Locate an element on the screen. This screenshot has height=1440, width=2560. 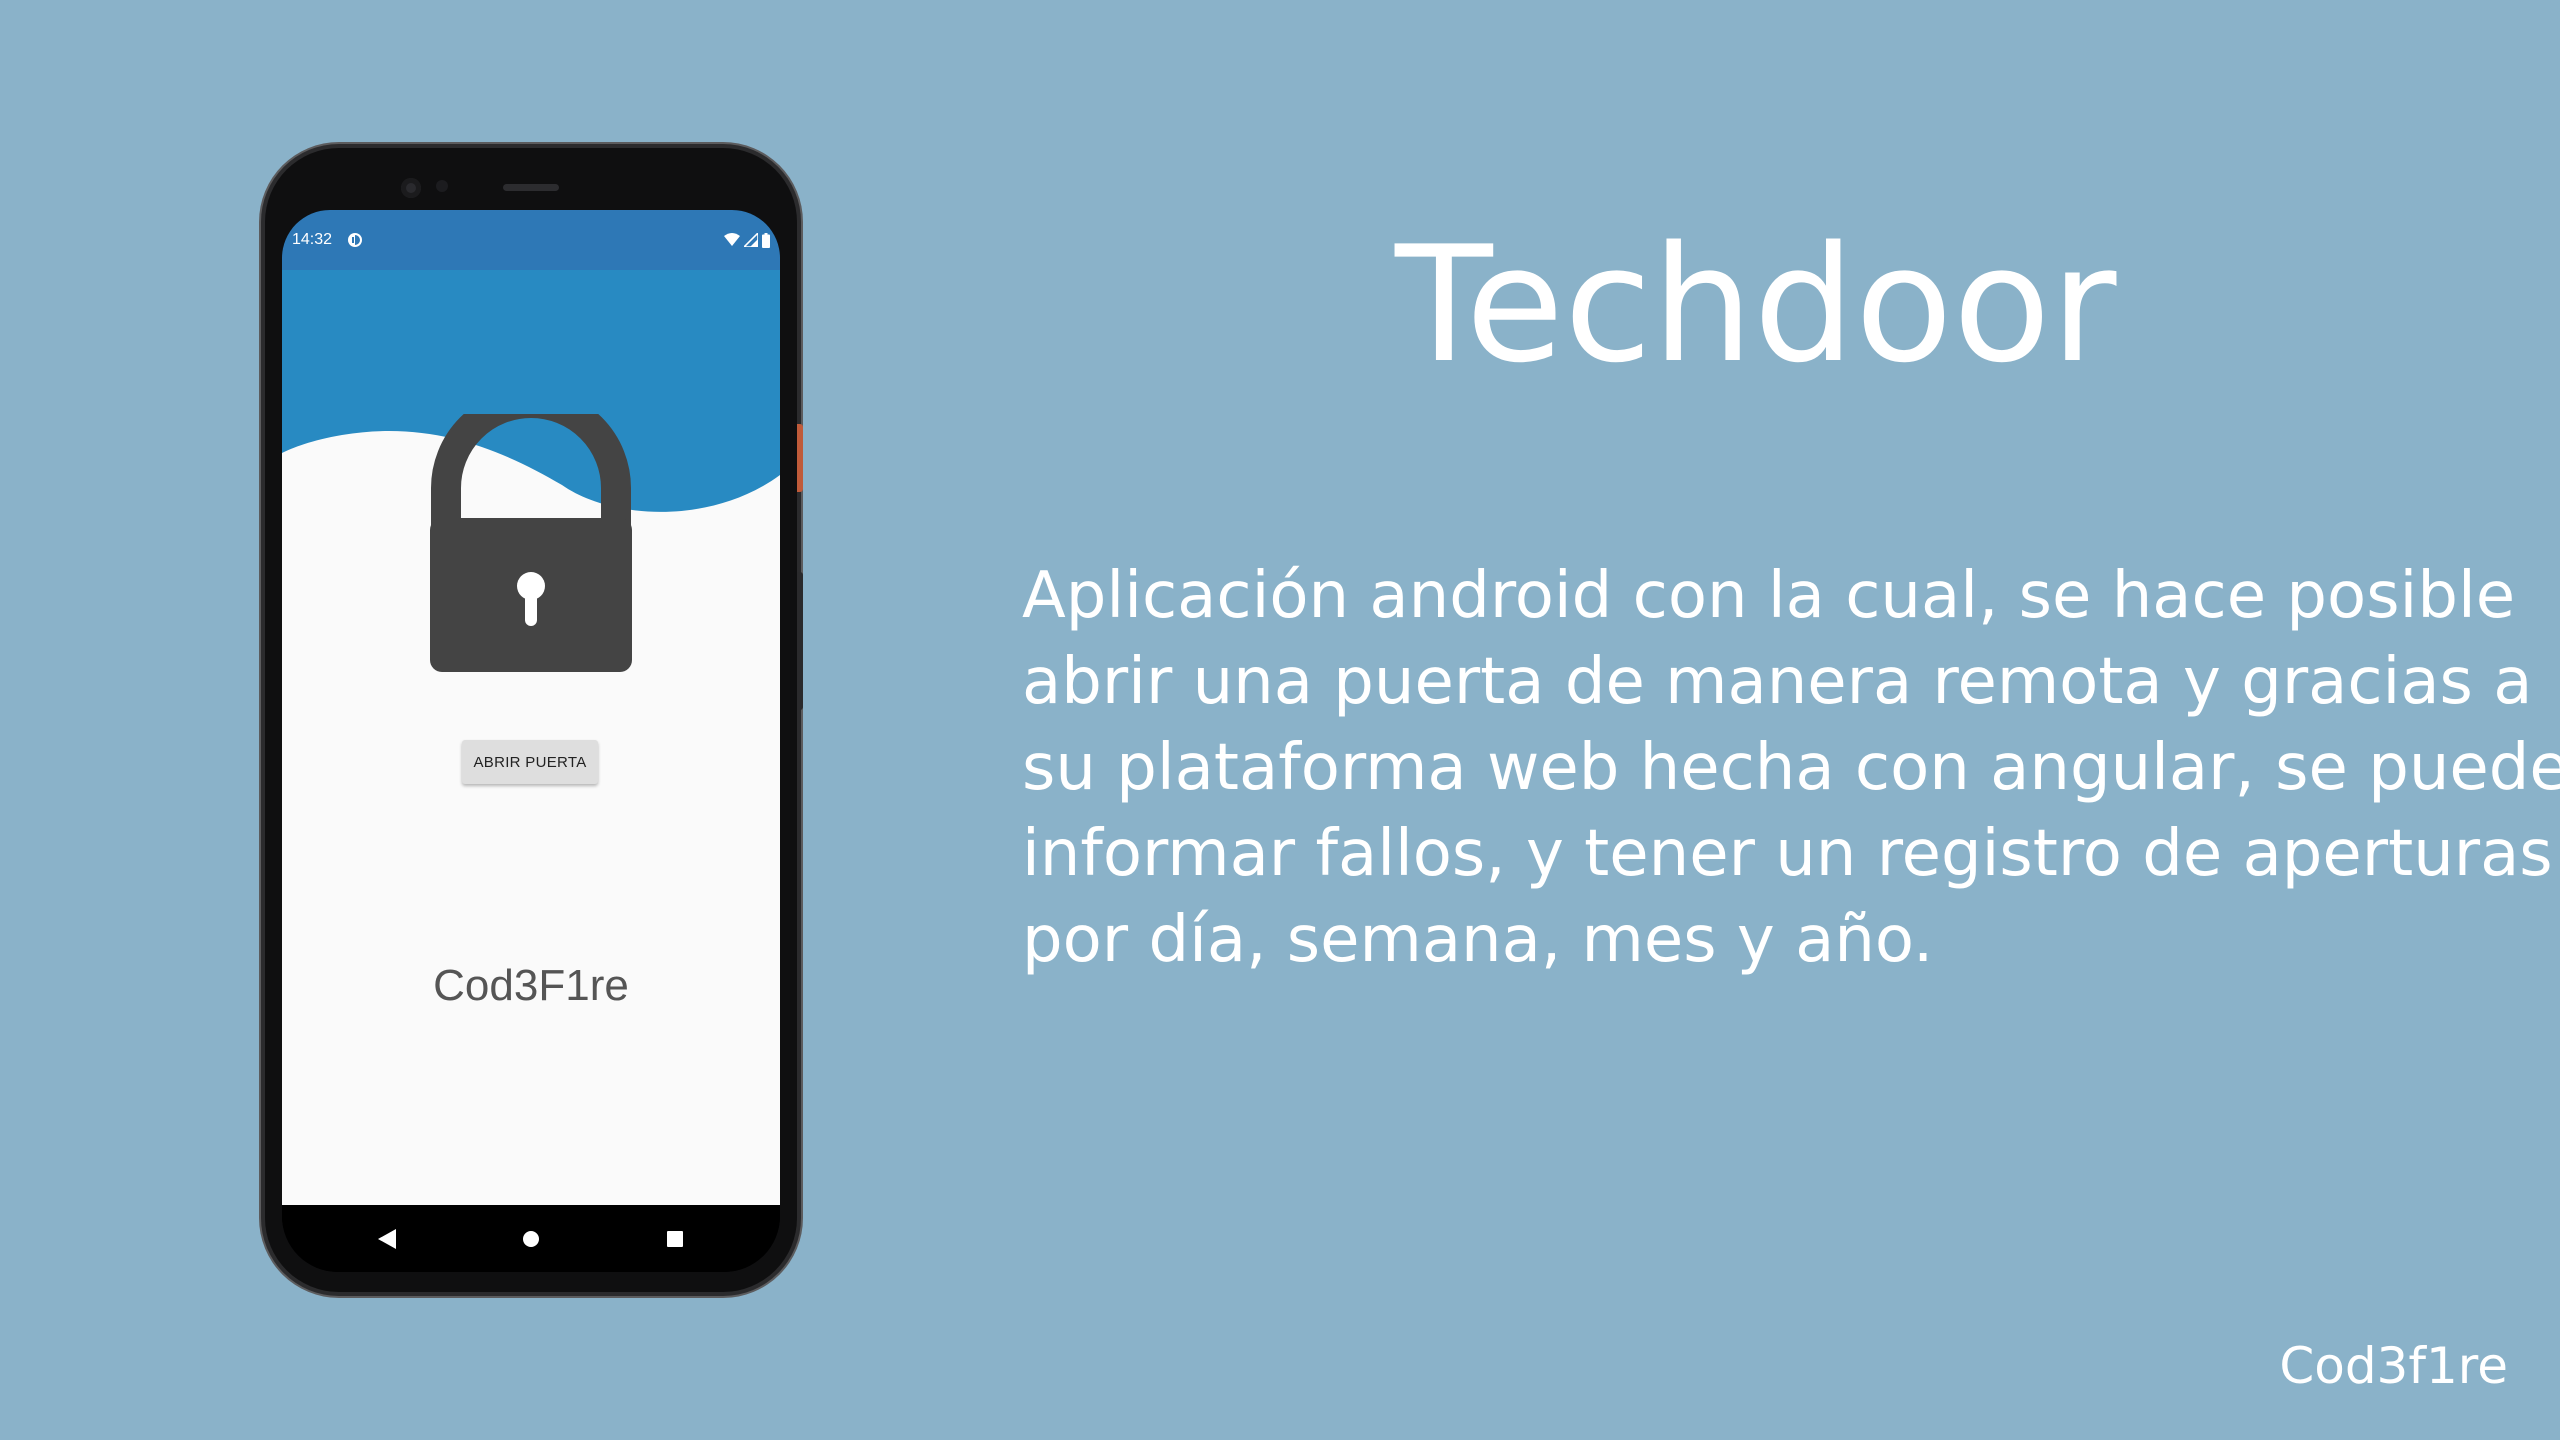
recents-icon is located at coordinates (675, 1239).